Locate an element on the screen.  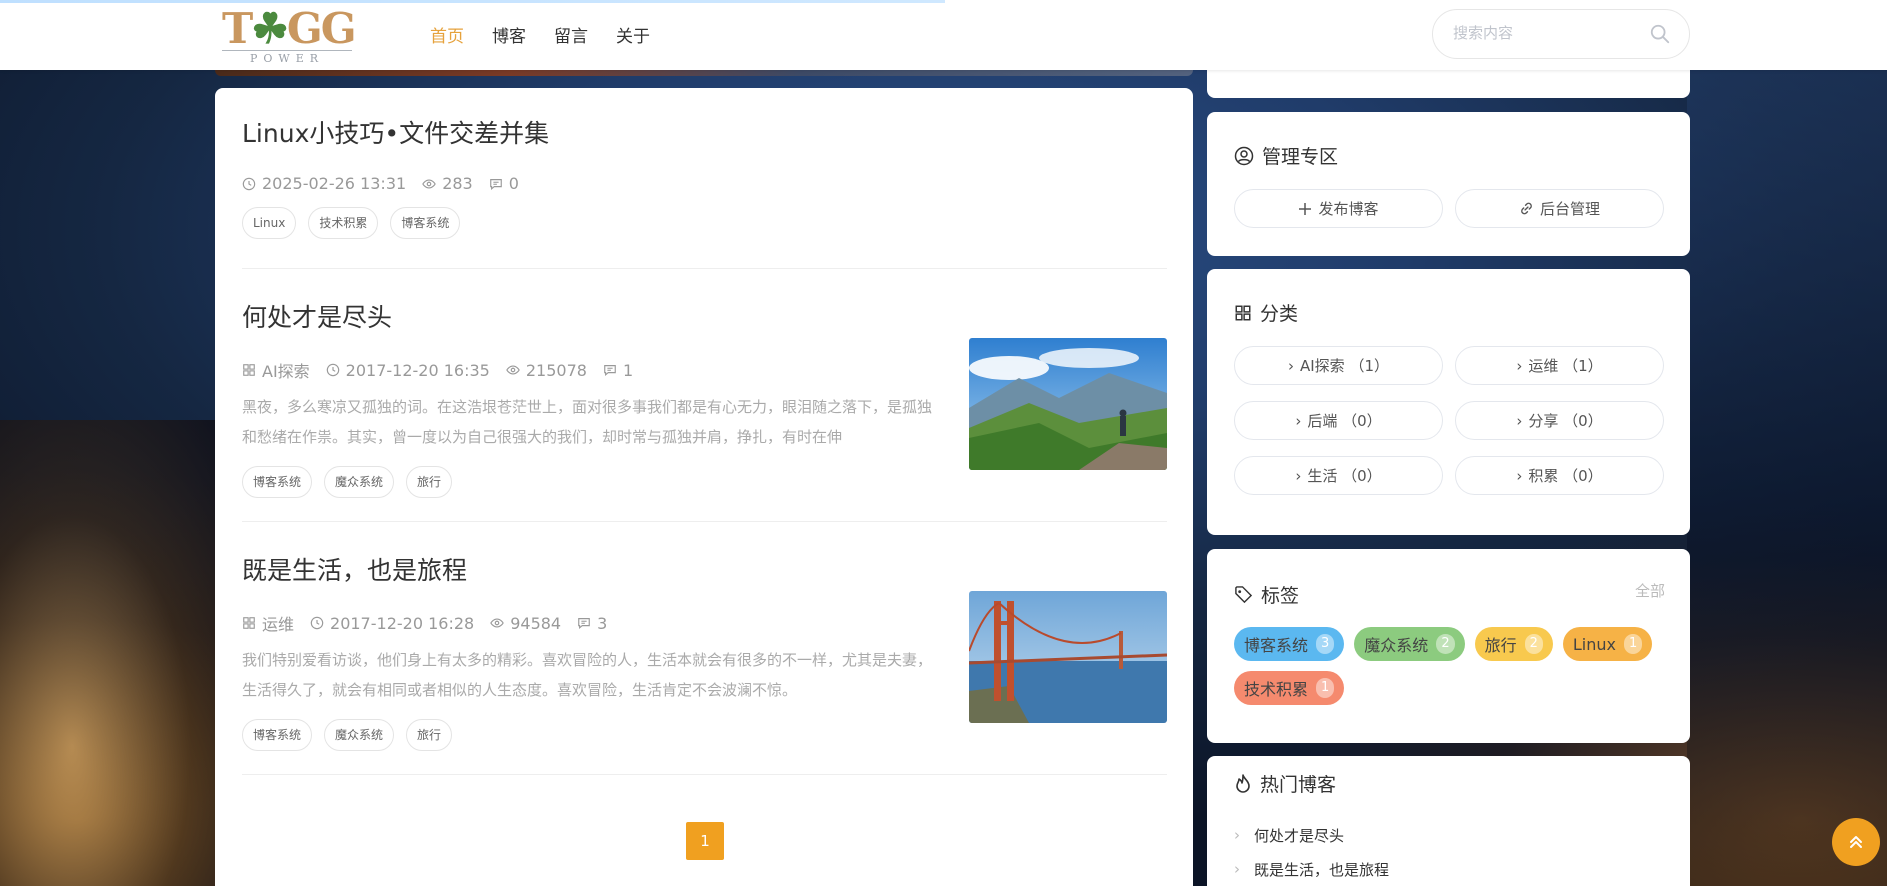
tag-chip: Linux is located at coordinates (269, 223).